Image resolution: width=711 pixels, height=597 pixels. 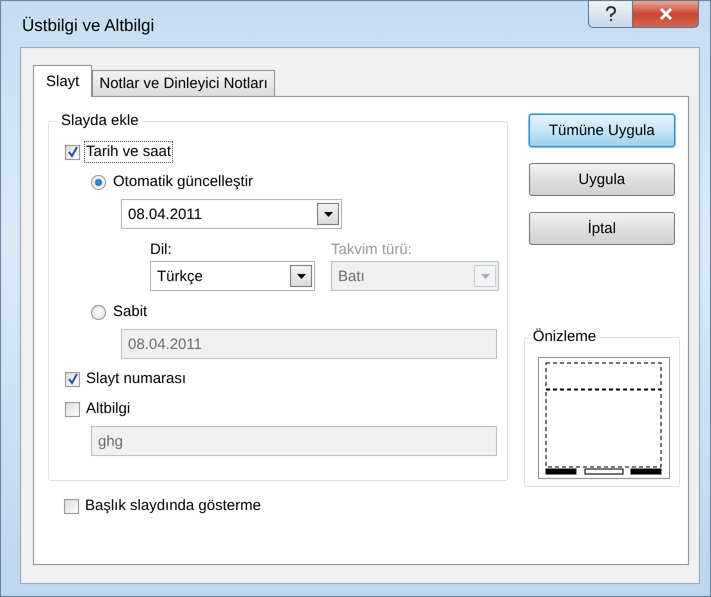 I want to click on help-button, so click(x=610, y=14).